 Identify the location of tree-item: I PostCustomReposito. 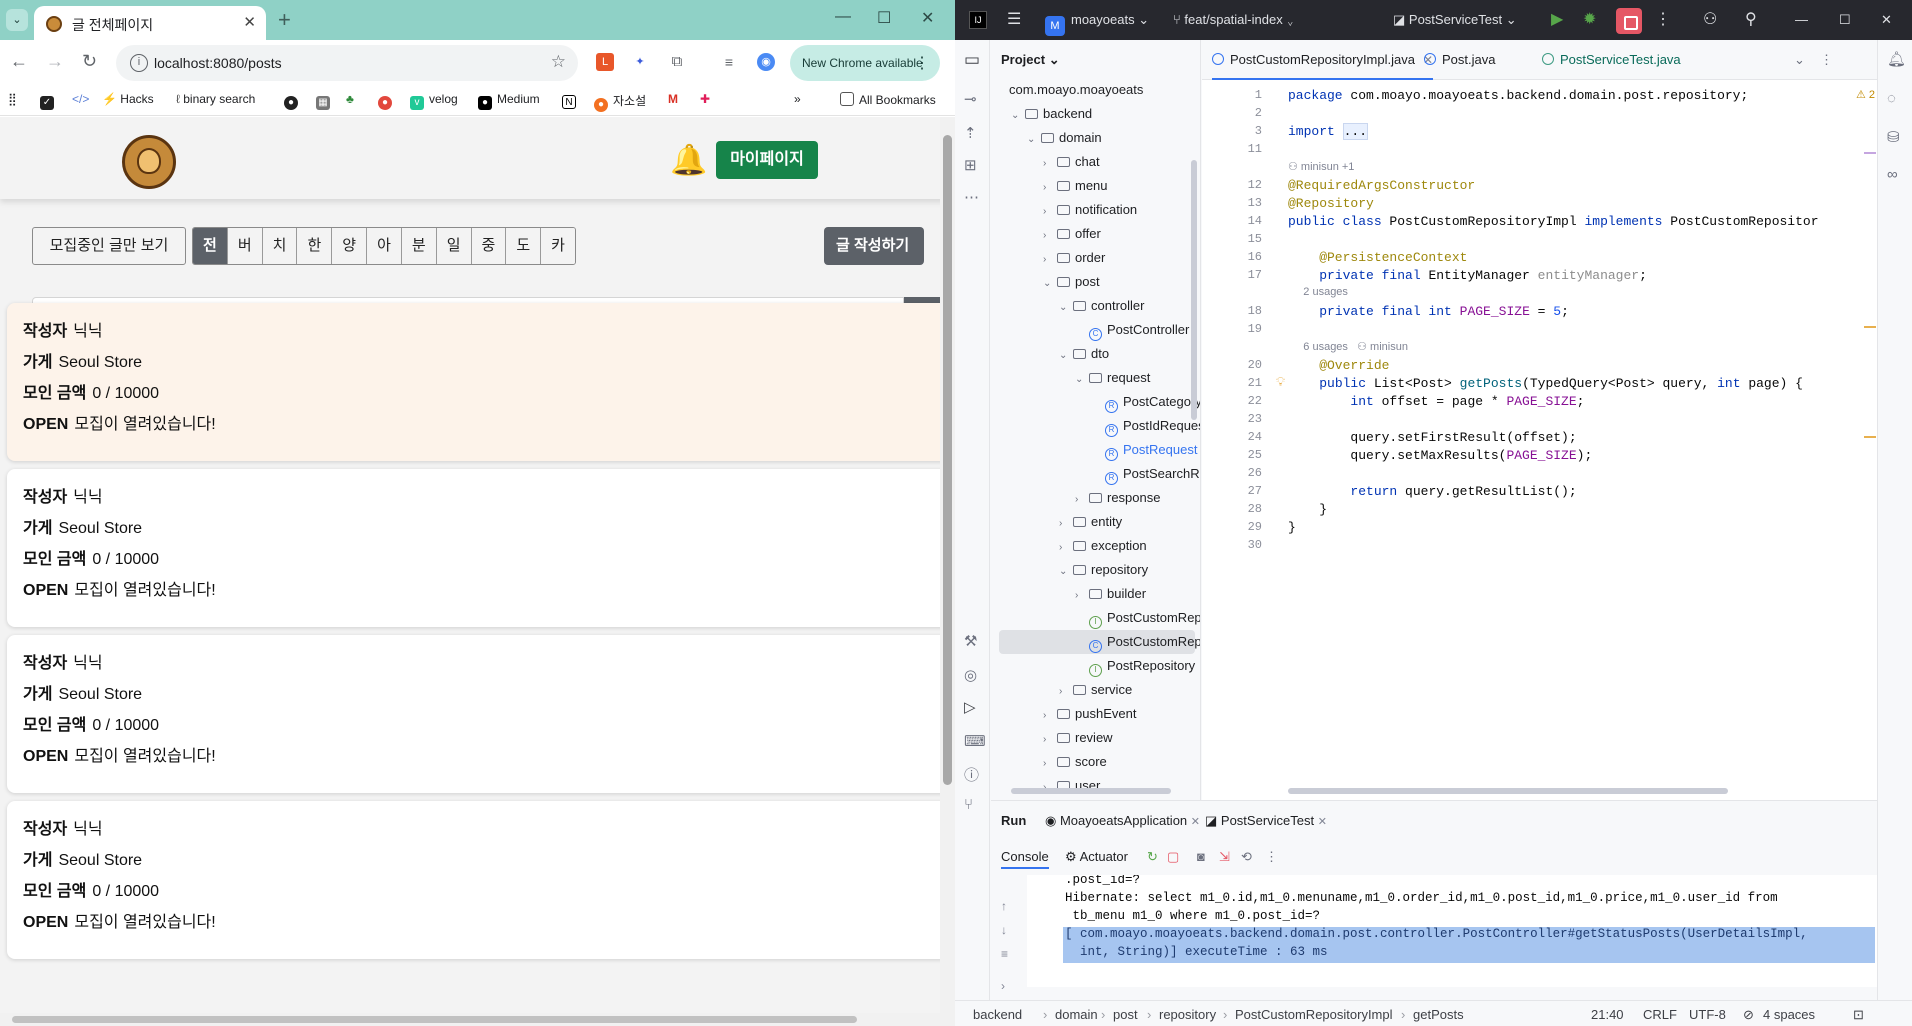
(1095, 618).